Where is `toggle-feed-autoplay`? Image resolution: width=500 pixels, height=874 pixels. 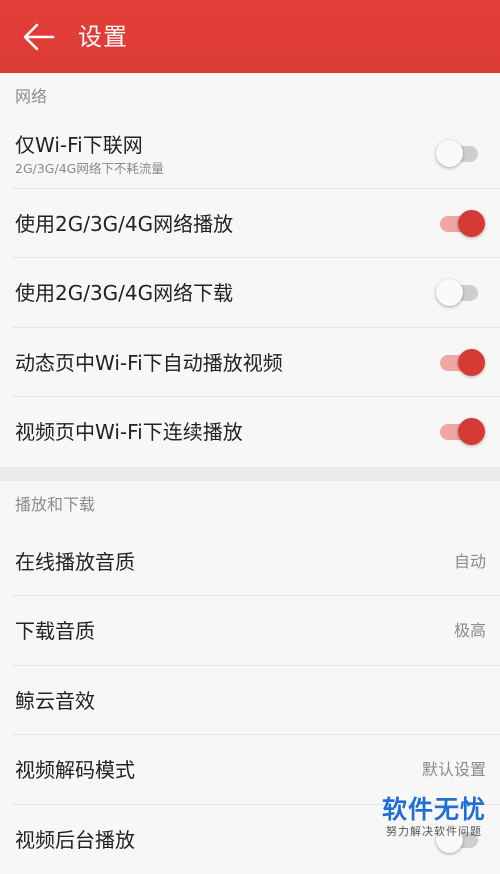 toggle-feed-autoplay is located at coordinates (460, 363).